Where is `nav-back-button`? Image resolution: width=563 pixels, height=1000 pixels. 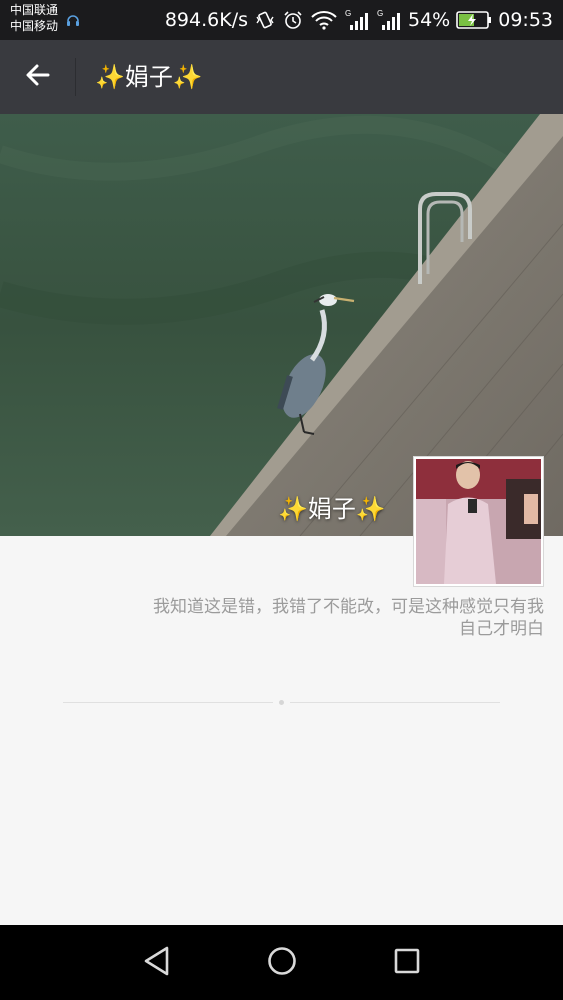
nav-back-button is located at coordinates (157, 963).